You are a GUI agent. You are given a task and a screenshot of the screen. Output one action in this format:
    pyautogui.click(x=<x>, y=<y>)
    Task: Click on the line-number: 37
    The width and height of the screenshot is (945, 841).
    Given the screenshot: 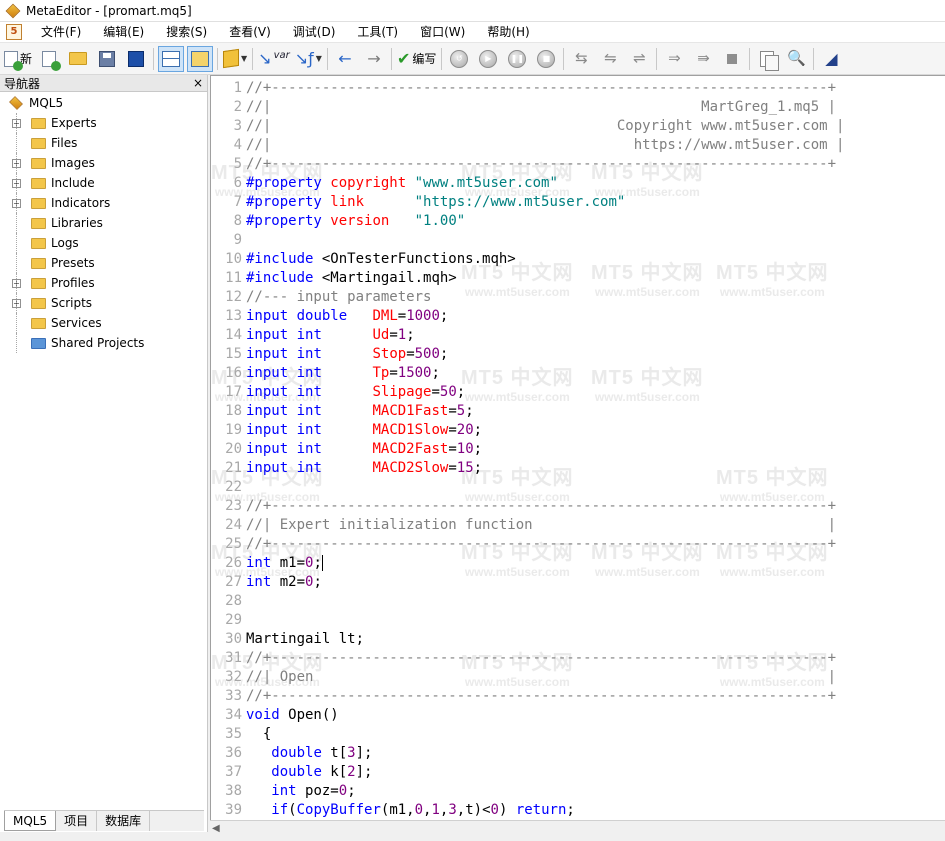 What is the action you would take?
    pyautogui.click(x=233, y=772)
    